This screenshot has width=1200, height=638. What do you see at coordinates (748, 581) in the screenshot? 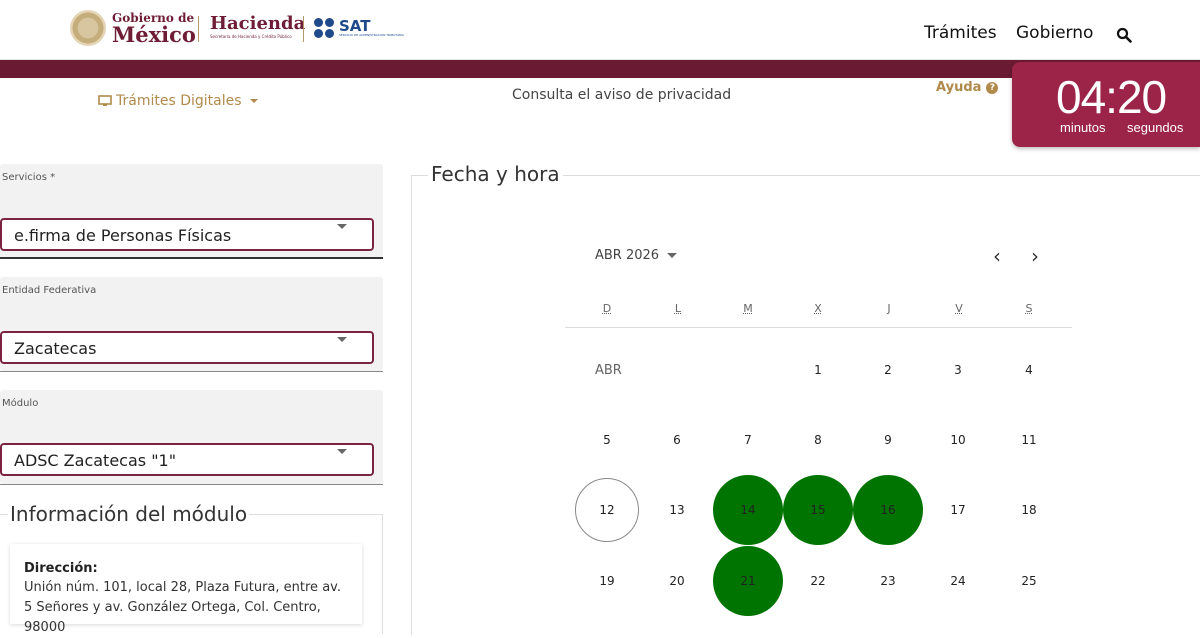
I see `calendar-day-available: 21` at bounding box center [748, 581].